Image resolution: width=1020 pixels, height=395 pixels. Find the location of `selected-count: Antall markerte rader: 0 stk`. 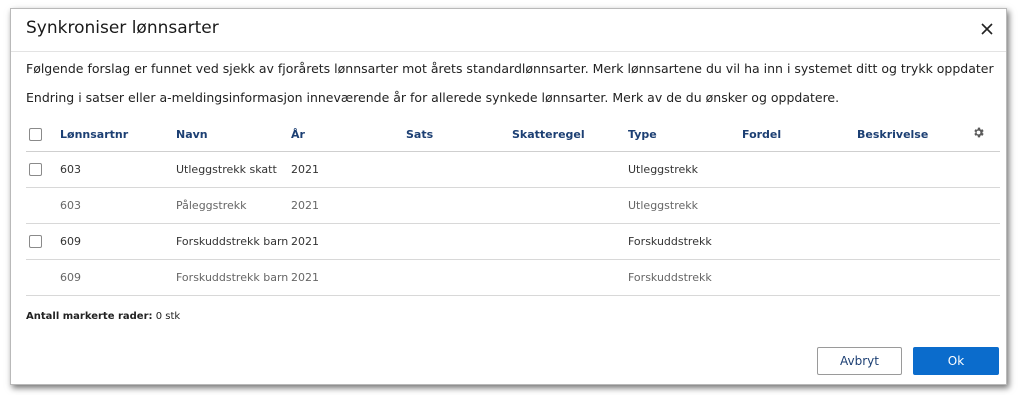

selected-count: Antall markerte rader: 0 stk is located at coordinates (103, 316).